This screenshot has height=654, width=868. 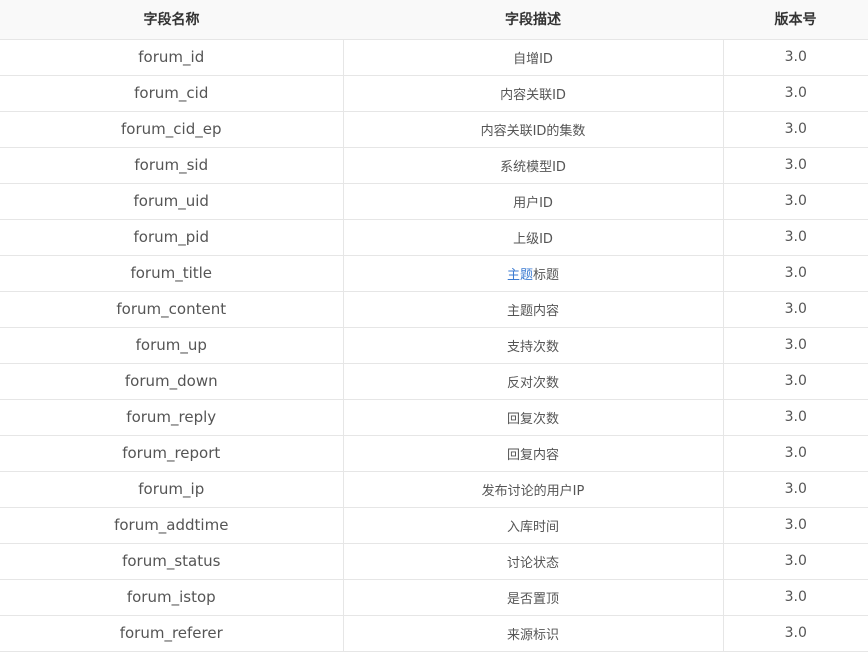 What do you see at coordinates (172, 489) in the screenshot?
I see `field-name-cell: forum_ip` at bounding box center [172, 489].